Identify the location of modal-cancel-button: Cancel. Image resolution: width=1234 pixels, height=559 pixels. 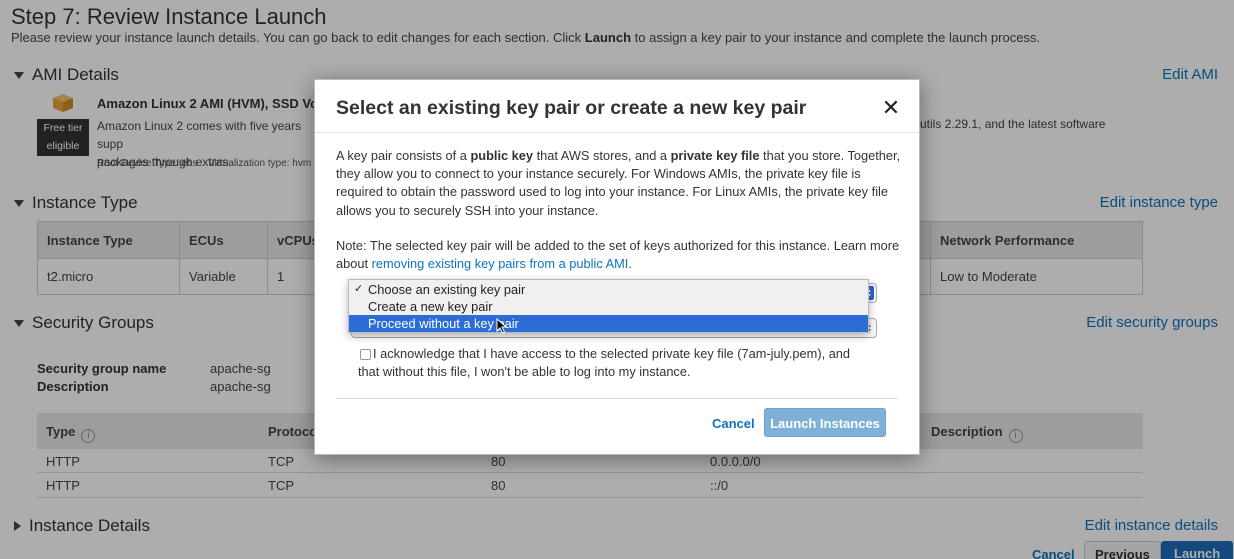
(733, 423).